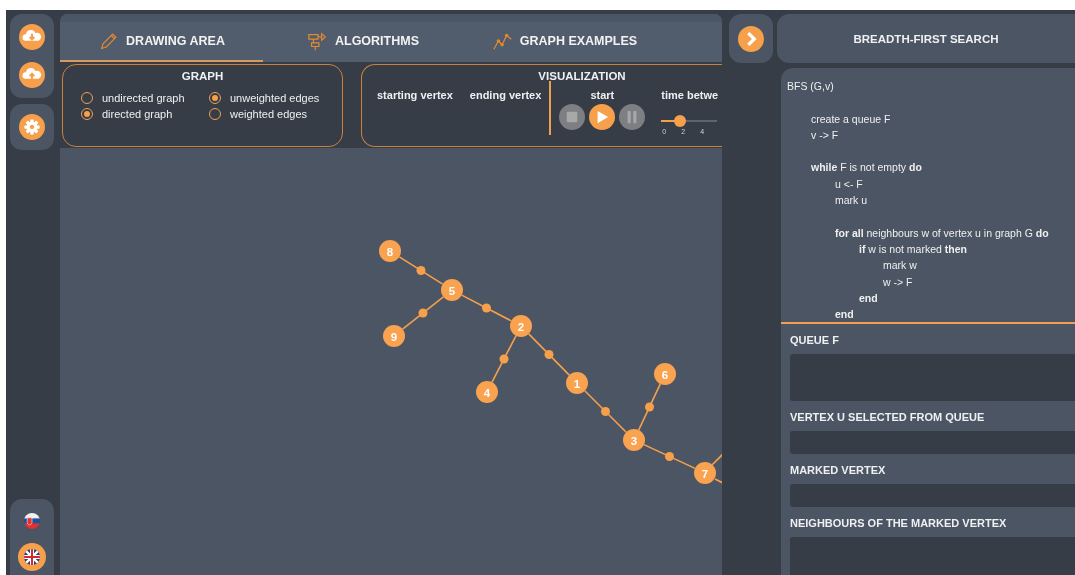  What do you see at coordinates (274, 114) in the screenshot?
I see `radio-option: weighted edges` at bounding box center [274, 114].